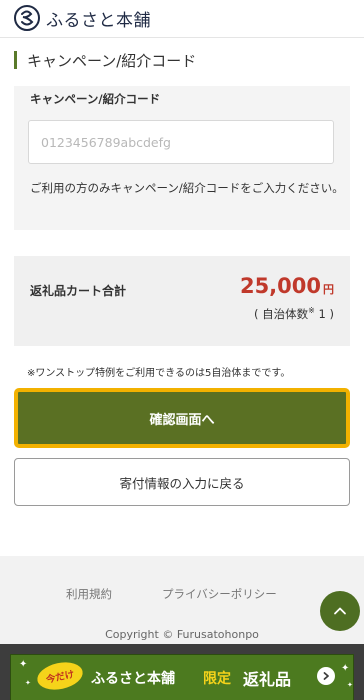  I want to click on one-stop-notice: ※ワンストップ特例をご利用できるのは5自治体までです。, so click(159, 373).